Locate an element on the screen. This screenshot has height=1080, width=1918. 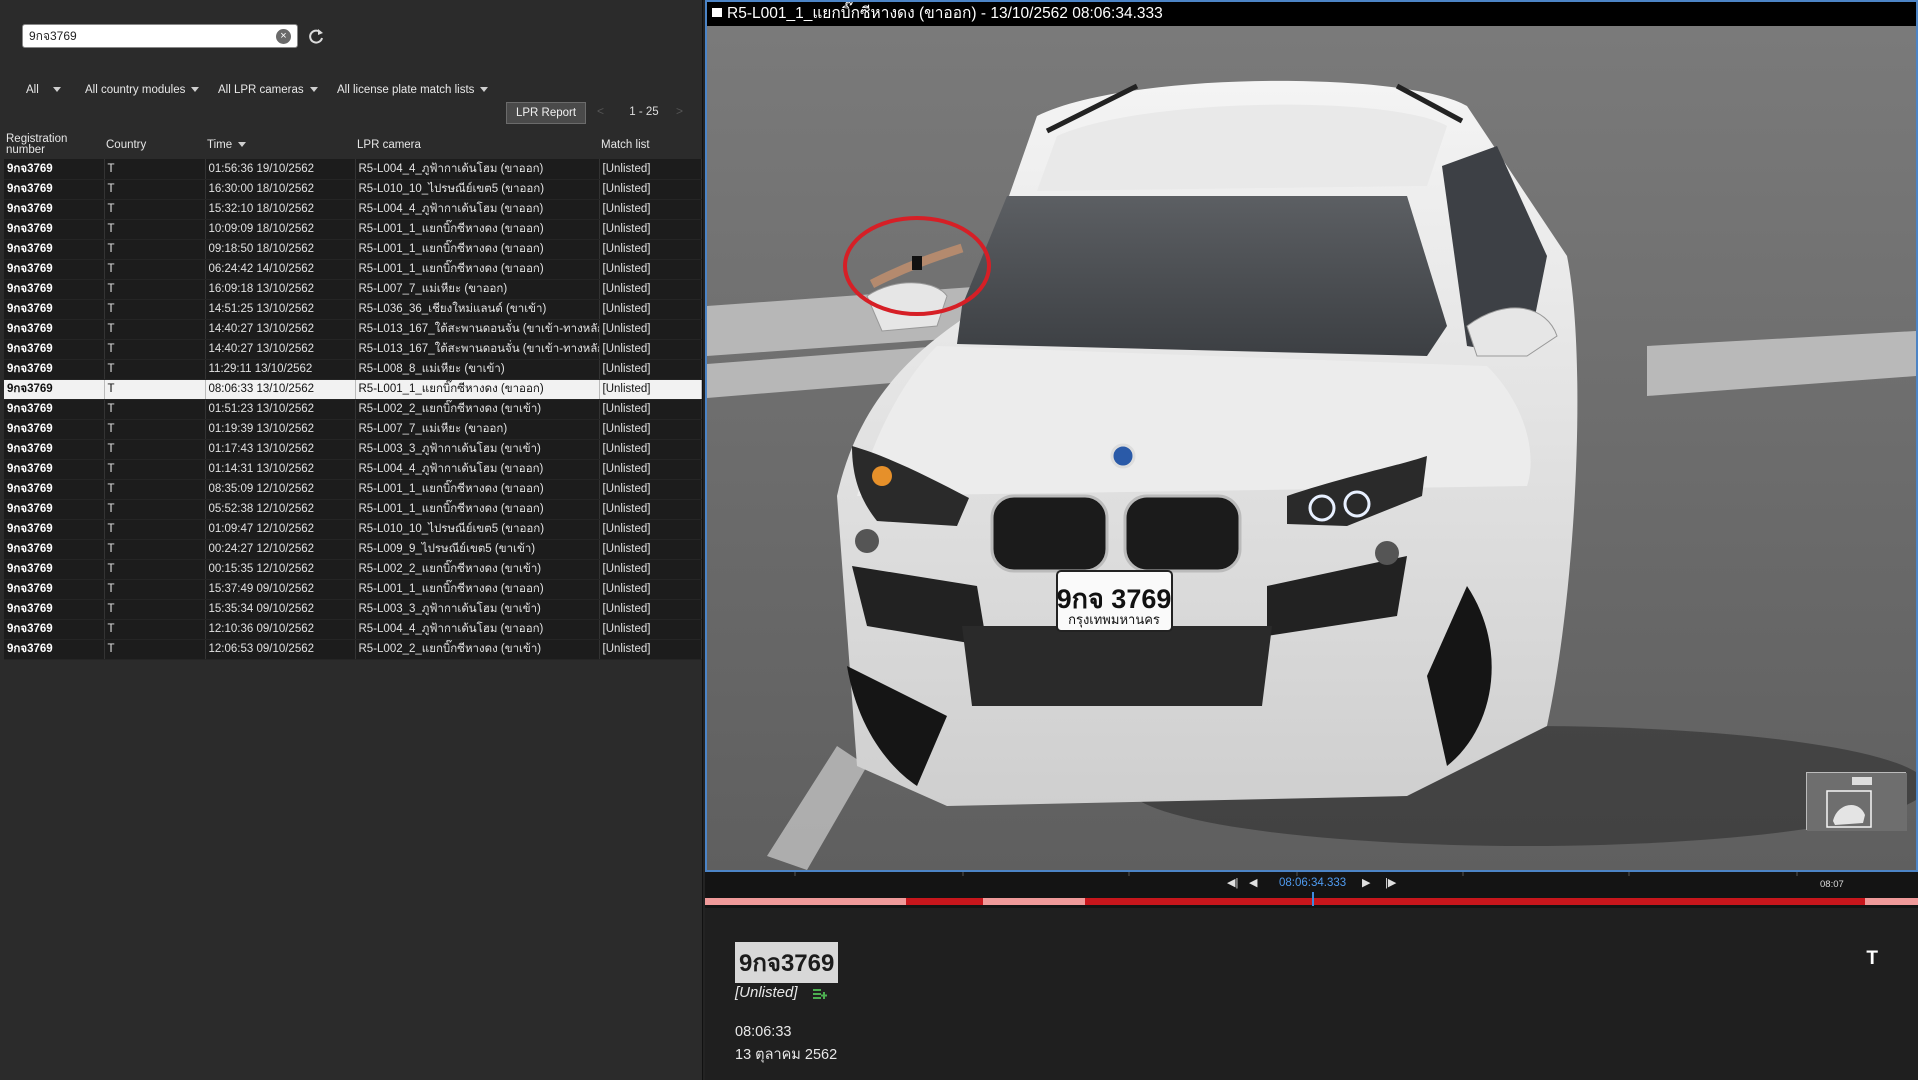
playback-timeline: ◀| ◀ 08:06:34.333 ▶ |▶ 08:07 is located at coordinates (1311, 890).